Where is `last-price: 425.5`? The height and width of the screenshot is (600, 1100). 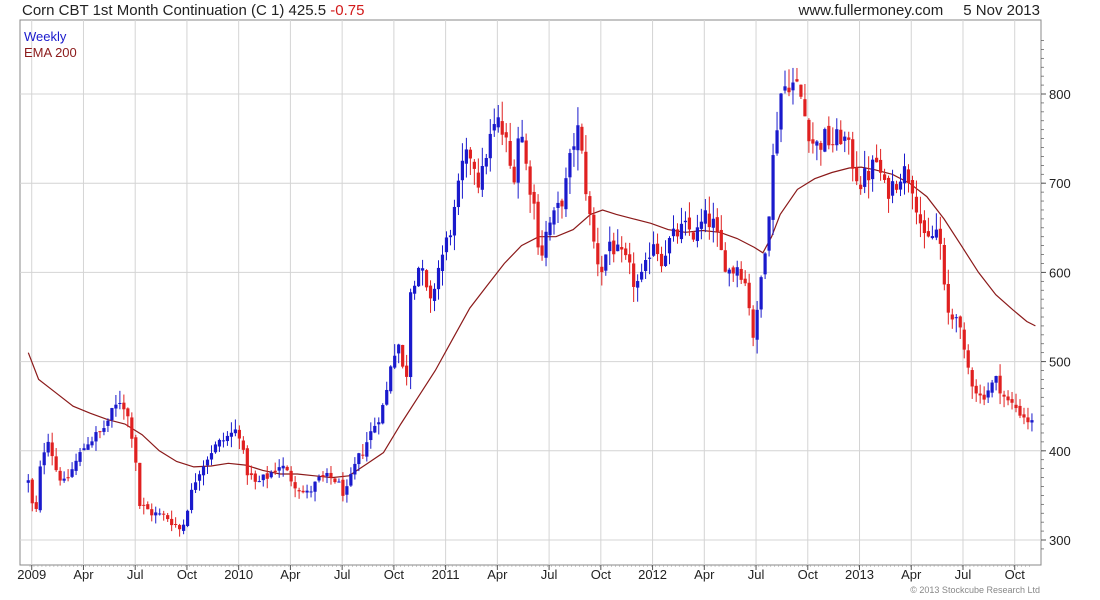
last-price: 425.5 is located at coordinates (307, 10).